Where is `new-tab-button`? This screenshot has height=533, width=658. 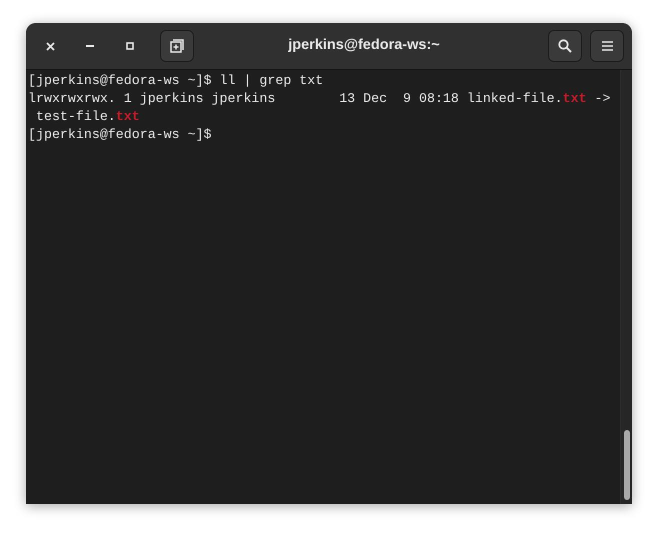 new-tab-button is located at coordinates (177, 46).